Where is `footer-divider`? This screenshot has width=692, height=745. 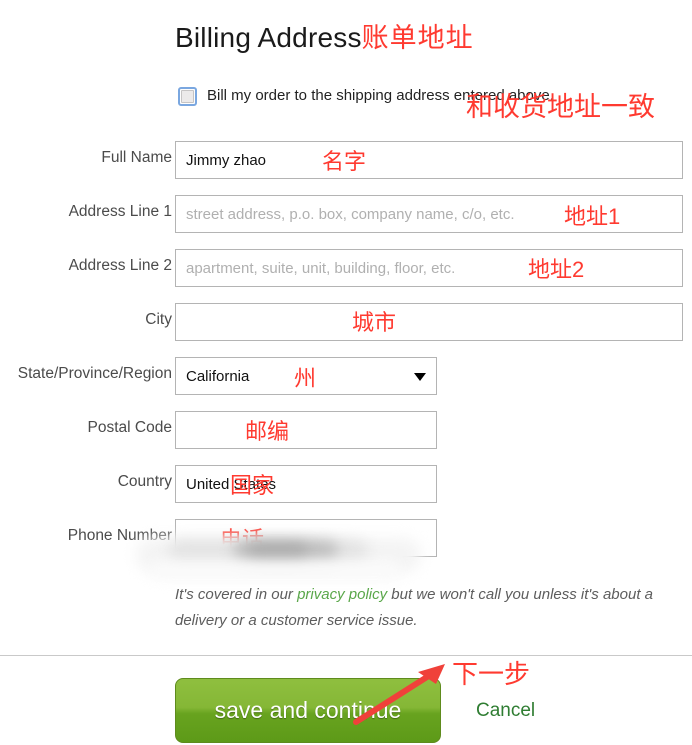
footer-divider is located at coordinates (346, 655).